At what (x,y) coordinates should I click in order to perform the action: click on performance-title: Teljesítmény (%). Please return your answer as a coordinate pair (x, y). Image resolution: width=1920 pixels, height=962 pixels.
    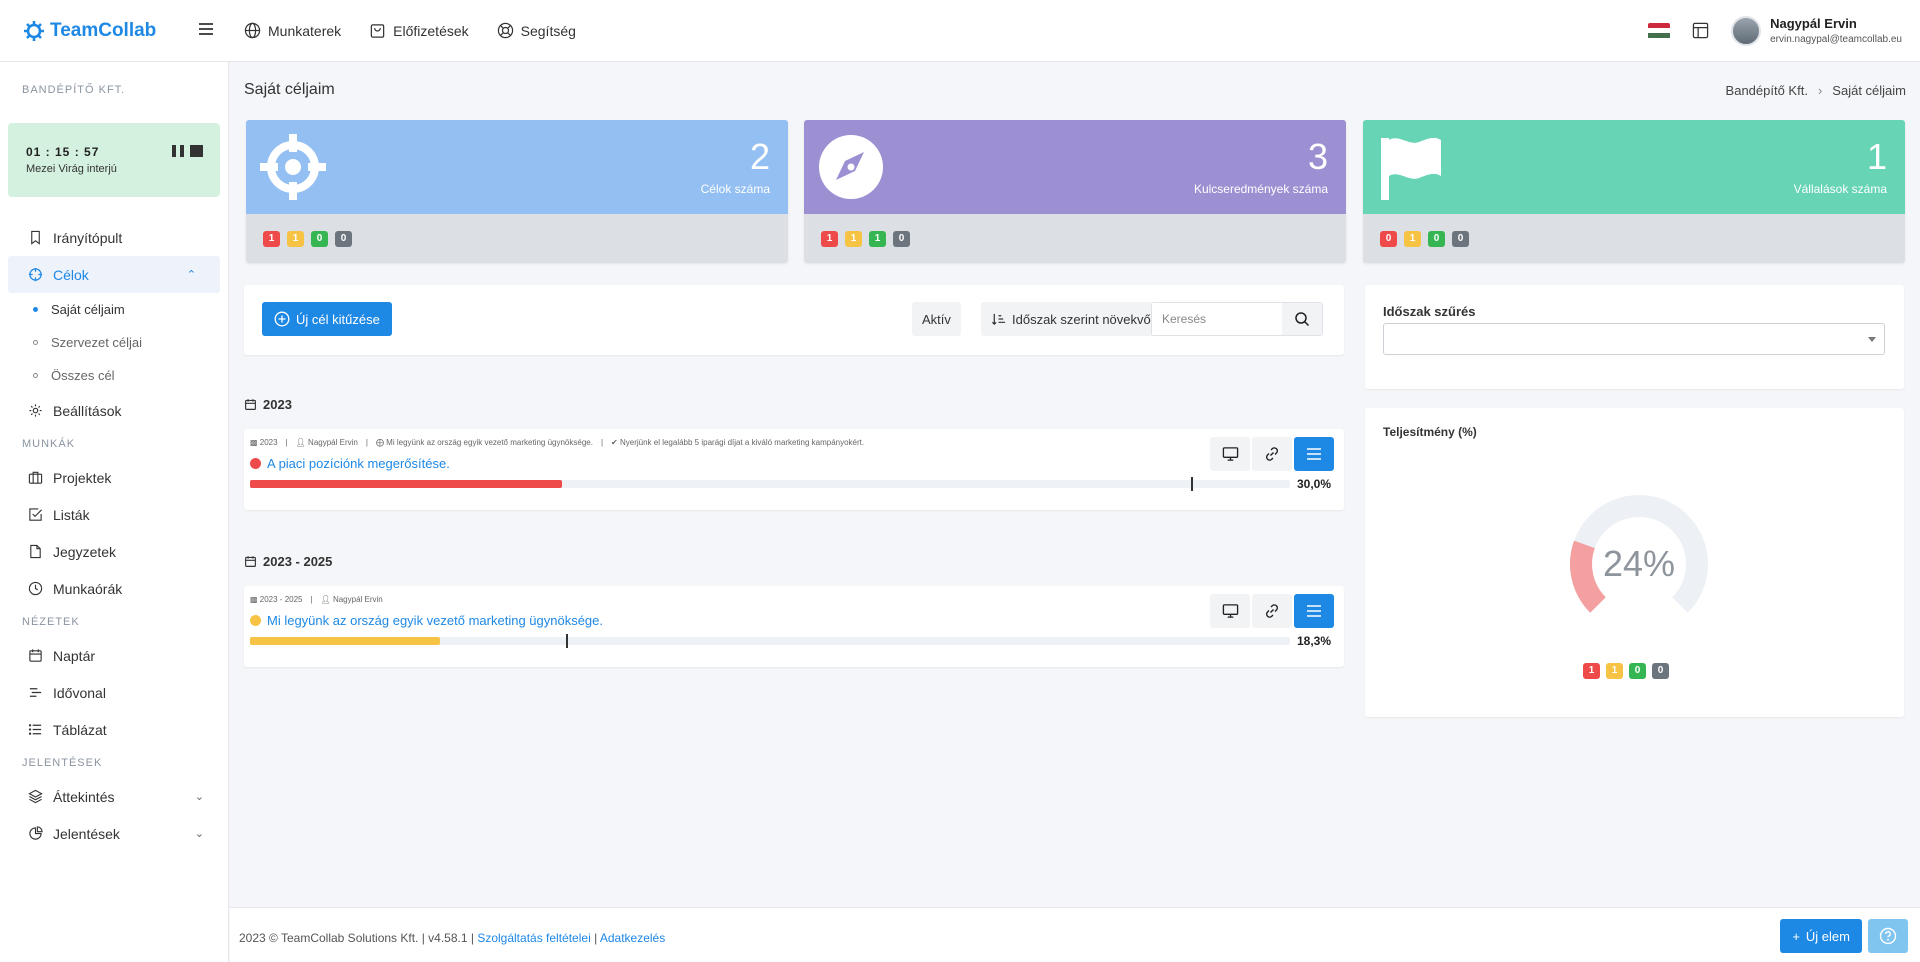
    Looking at the image, I should click on (1430, 432).